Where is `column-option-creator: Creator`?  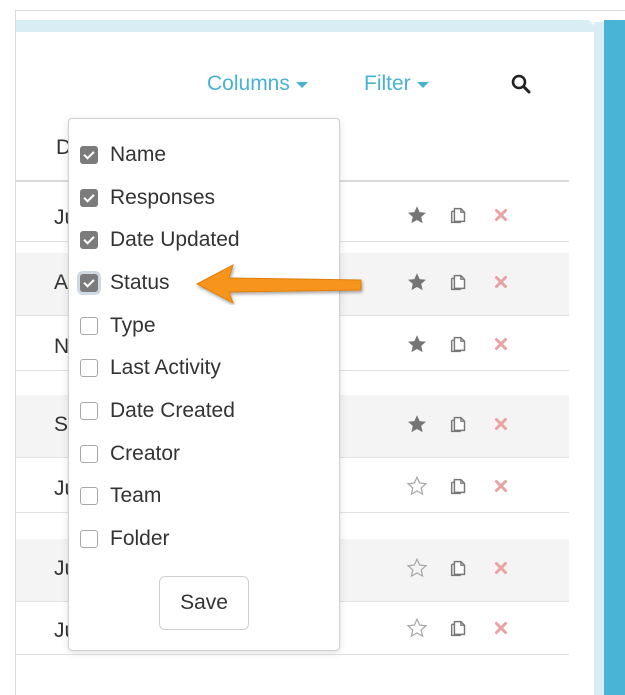
column-option-creator: Creator is located at coordinates (130, 454).